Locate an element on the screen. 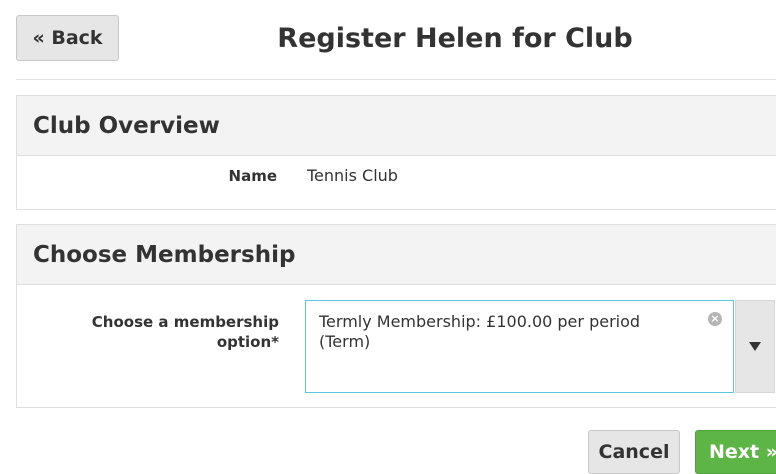  back-button: « Back is located at coordinates (67, 38).